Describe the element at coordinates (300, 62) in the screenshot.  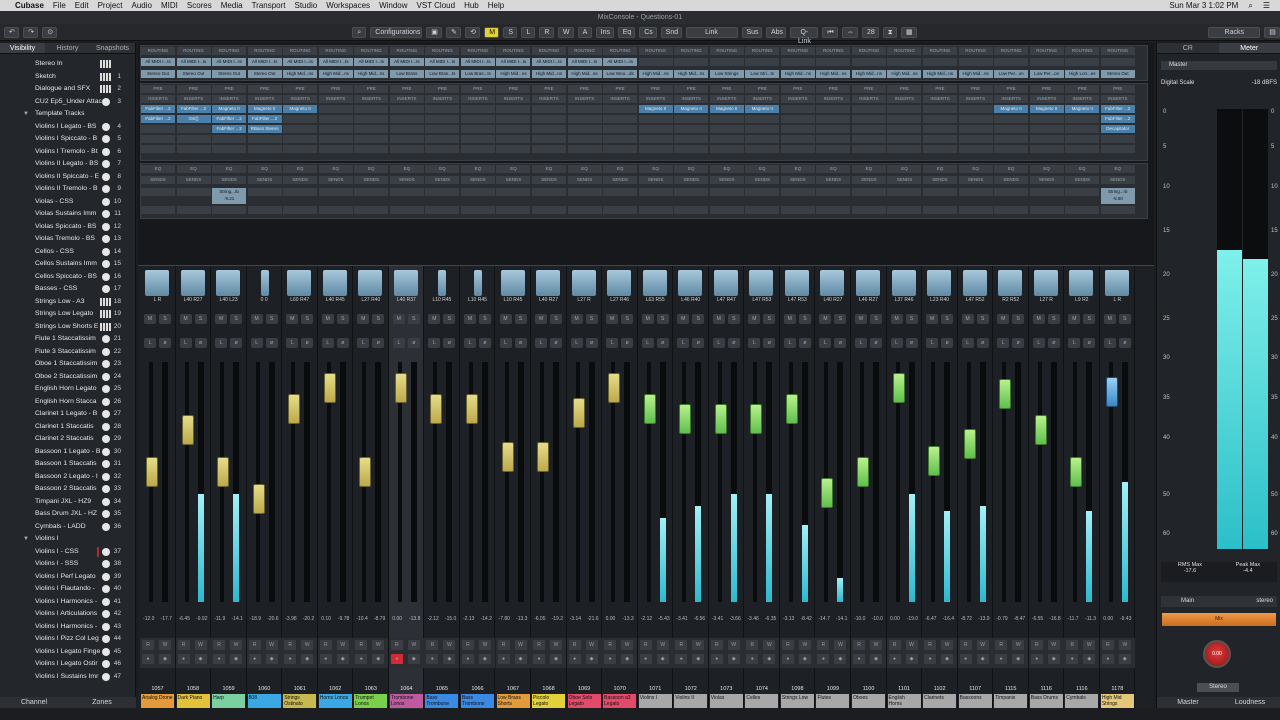
I see `routing-input-slot: All MIDI I...ts` at that location.